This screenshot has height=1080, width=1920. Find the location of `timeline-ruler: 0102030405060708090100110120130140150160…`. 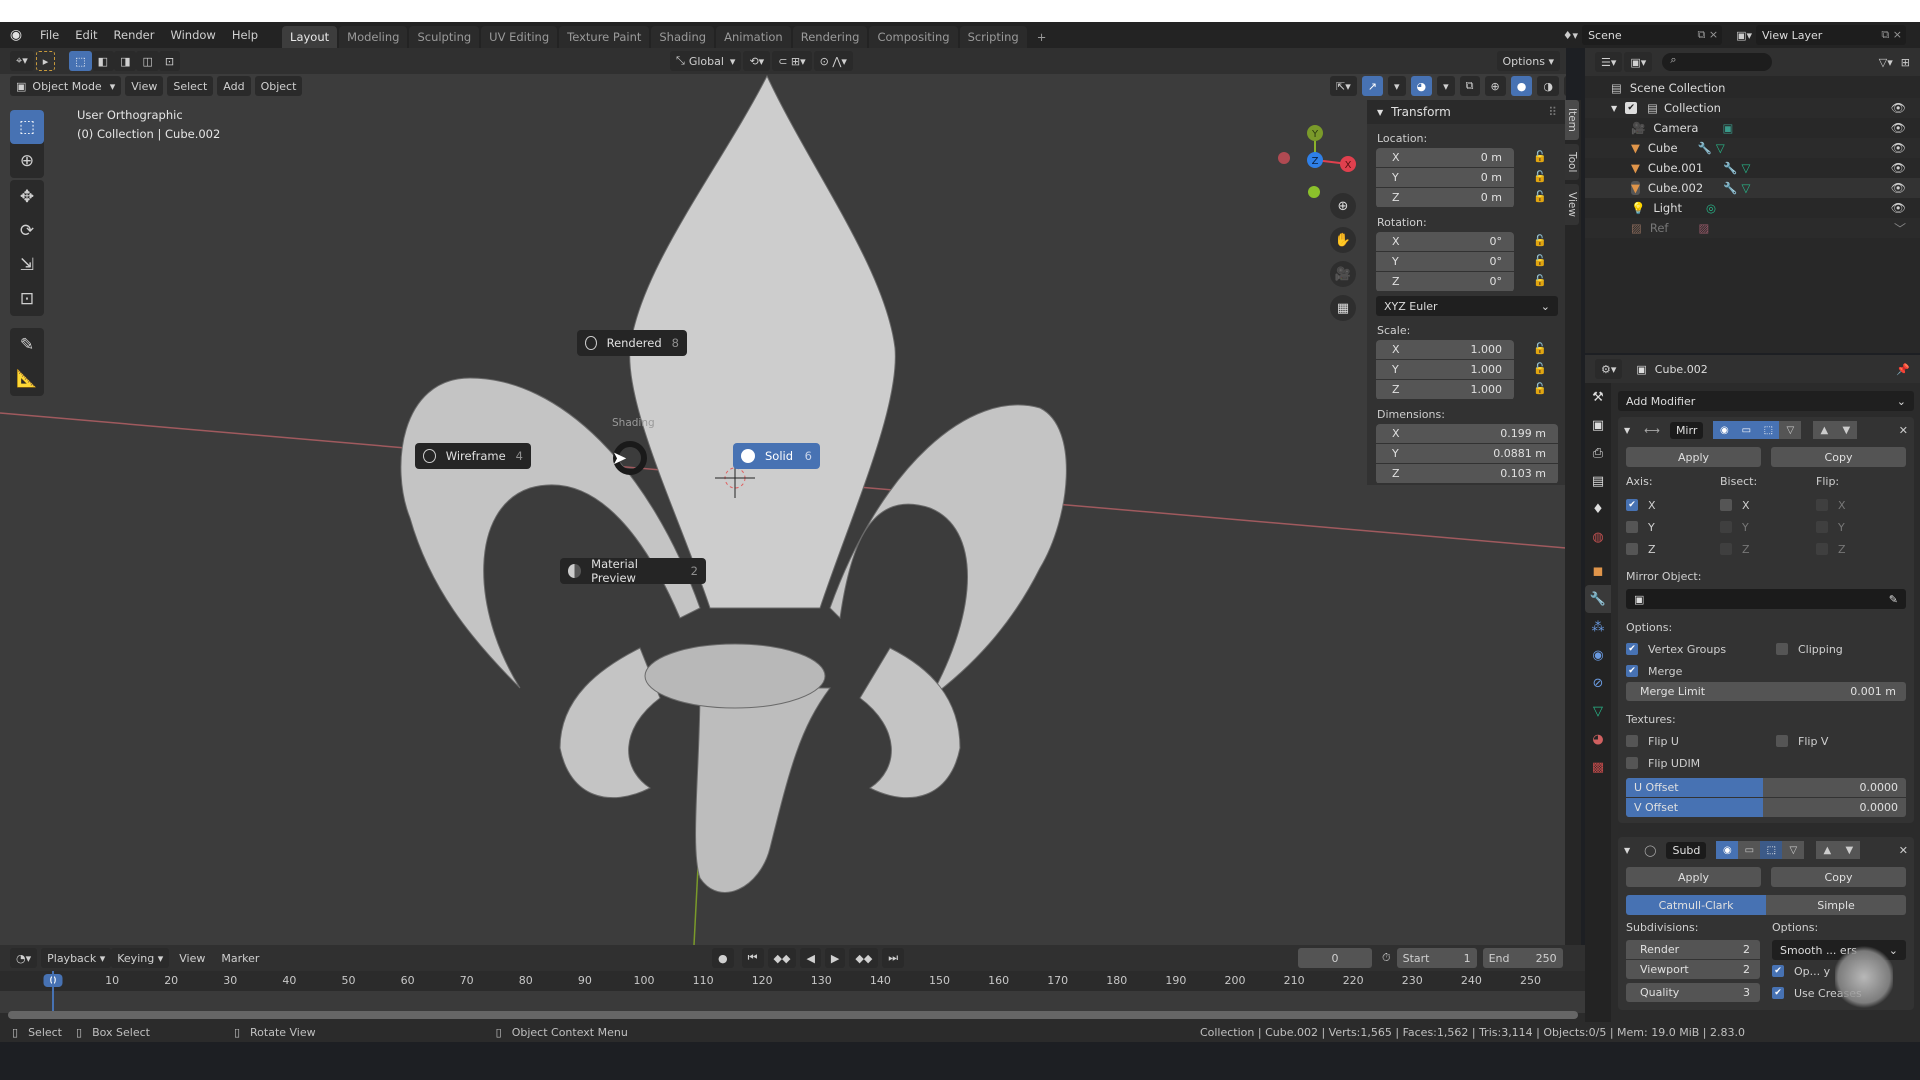

timeline-ruler: 0102030405060708090100110120130140150160… is located at coordinates (792, 981).